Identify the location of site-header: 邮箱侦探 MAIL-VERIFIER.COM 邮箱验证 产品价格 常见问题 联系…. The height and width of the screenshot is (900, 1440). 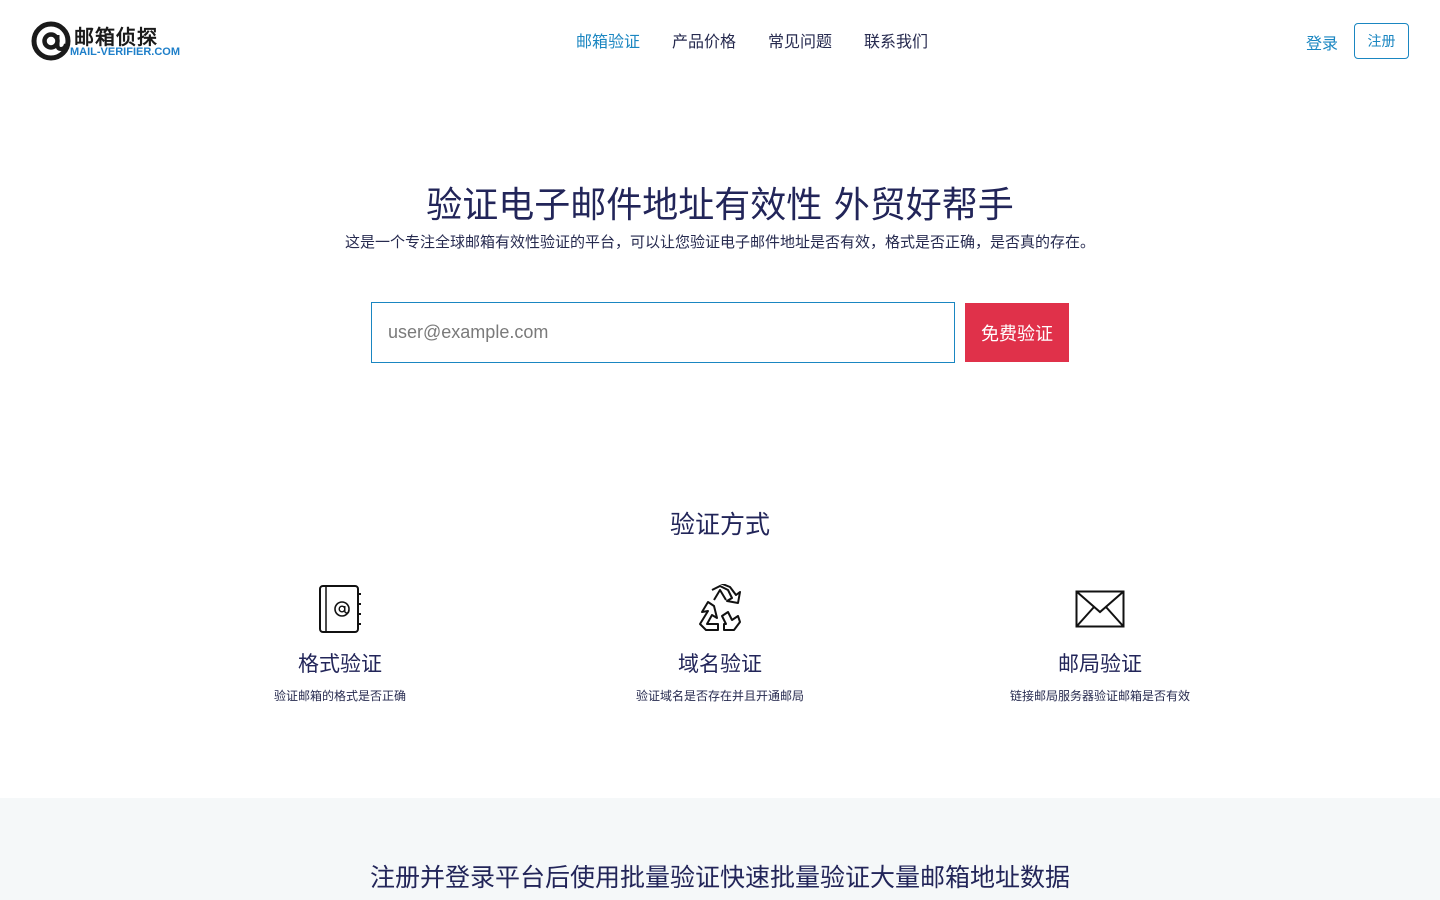
(720, 40).